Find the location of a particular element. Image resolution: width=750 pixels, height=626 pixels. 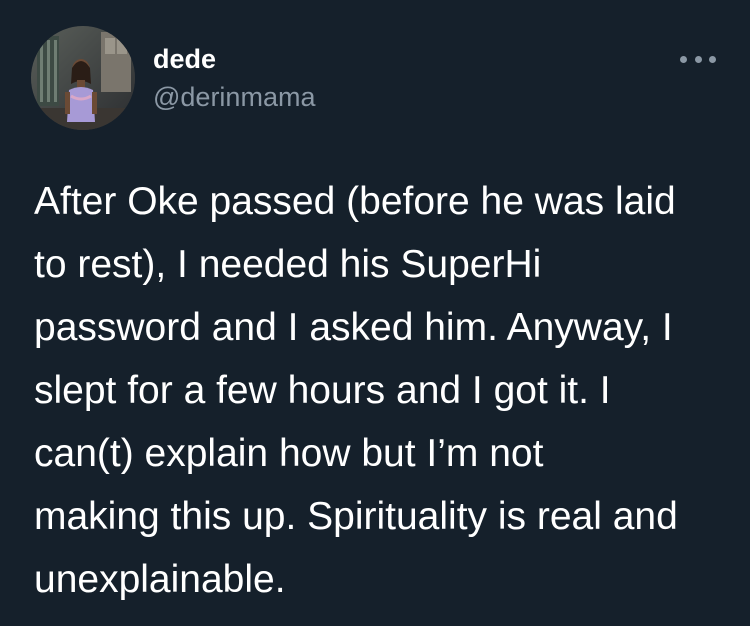

avatar is located at coordinates (83, 78).